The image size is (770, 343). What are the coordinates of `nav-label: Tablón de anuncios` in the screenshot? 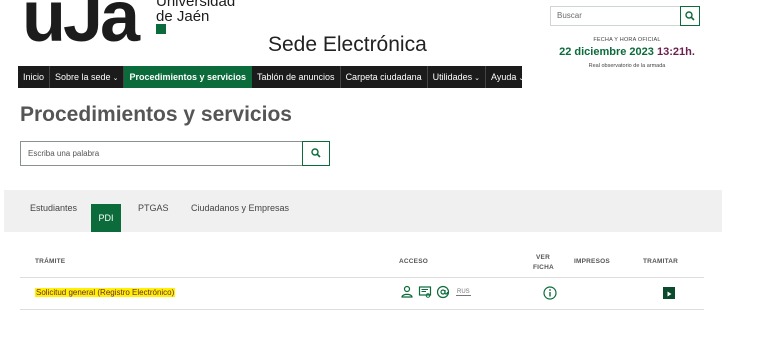 It's located at (296, 77).